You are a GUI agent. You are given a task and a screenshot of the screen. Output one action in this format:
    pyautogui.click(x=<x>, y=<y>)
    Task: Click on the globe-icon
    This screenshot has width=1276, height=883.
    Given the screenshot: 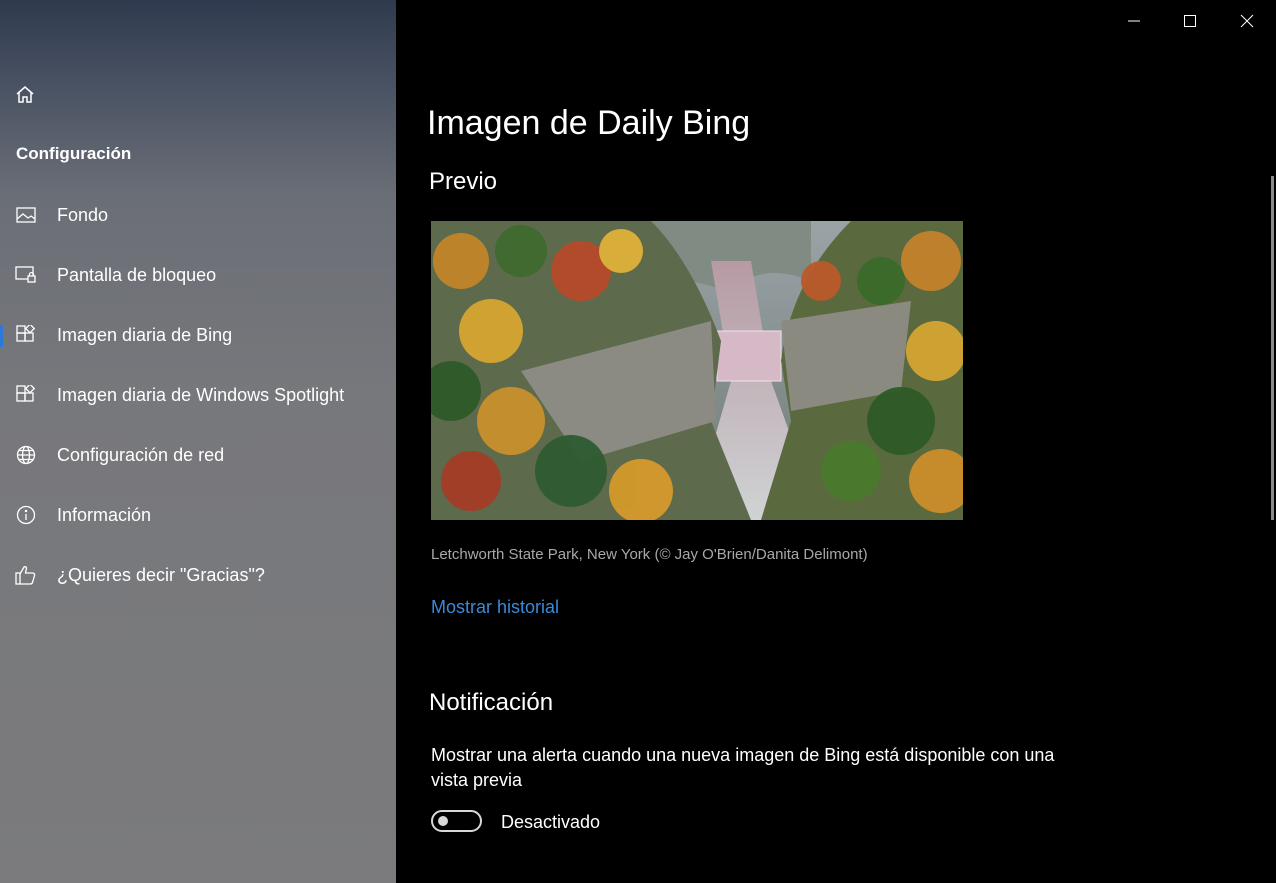 What is the action you would take?
    pyautogui.click(x=26, y=455)
    